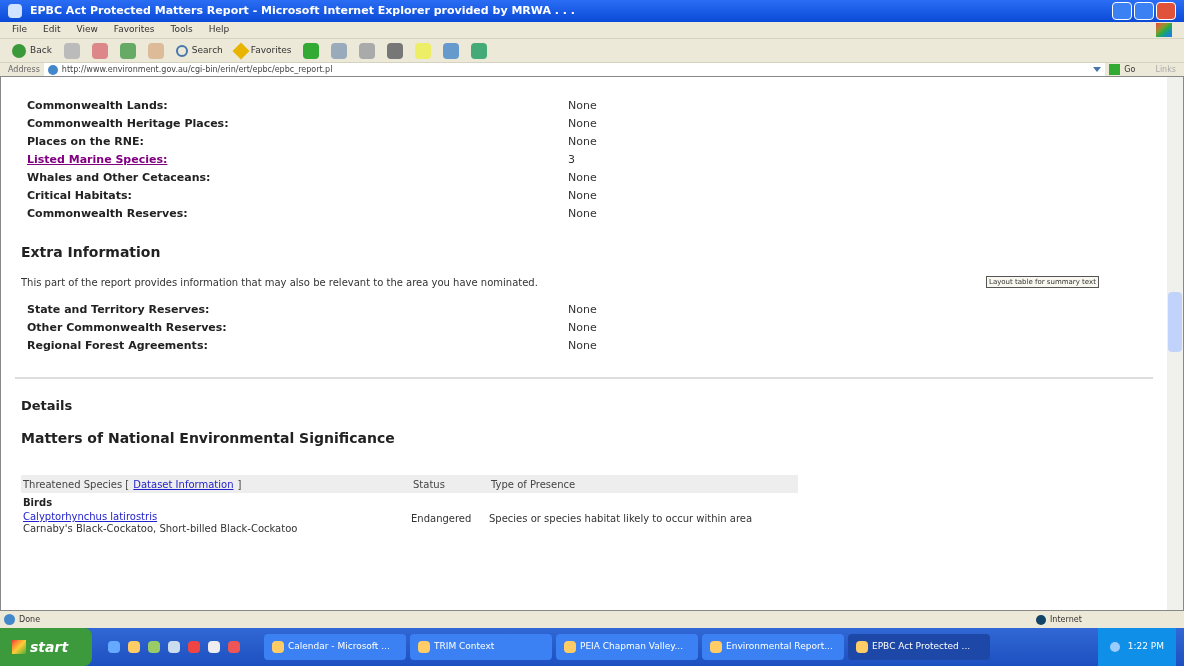 This screenshot has width=1184, height=666. I want to click on address-label: Address, so click(24, 69).